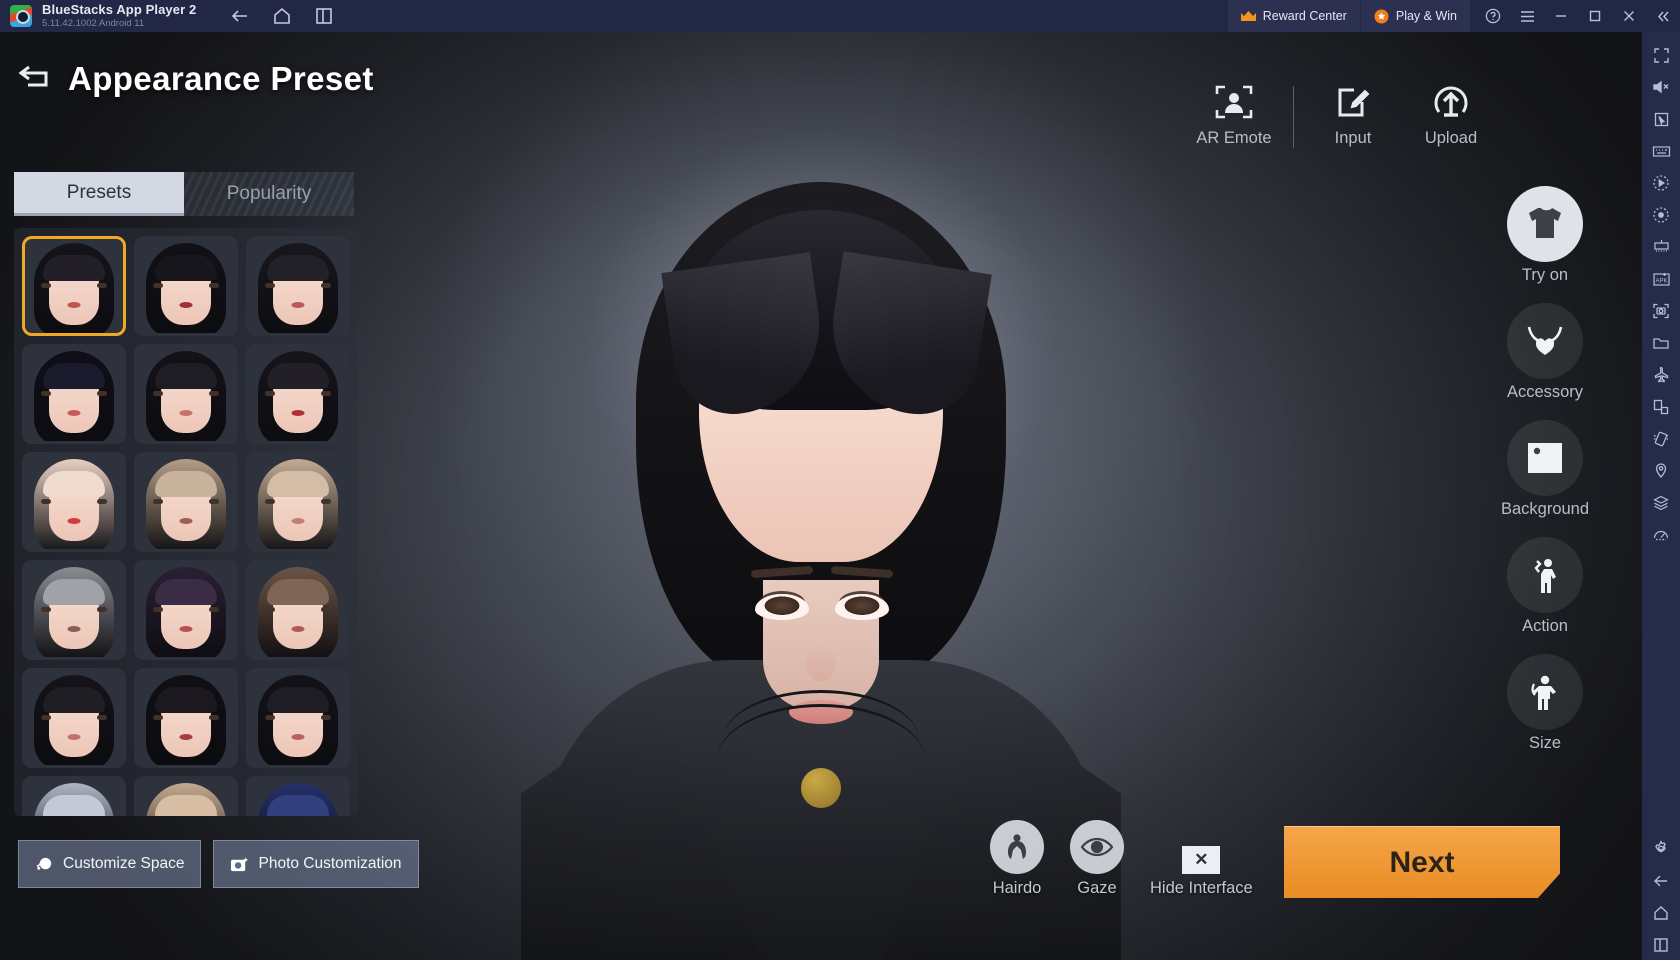 This screenshot has height=960, width=1680. Describe the element at coordinates (1661, 503) in the screenshot. I see `layers-icon` at that location.